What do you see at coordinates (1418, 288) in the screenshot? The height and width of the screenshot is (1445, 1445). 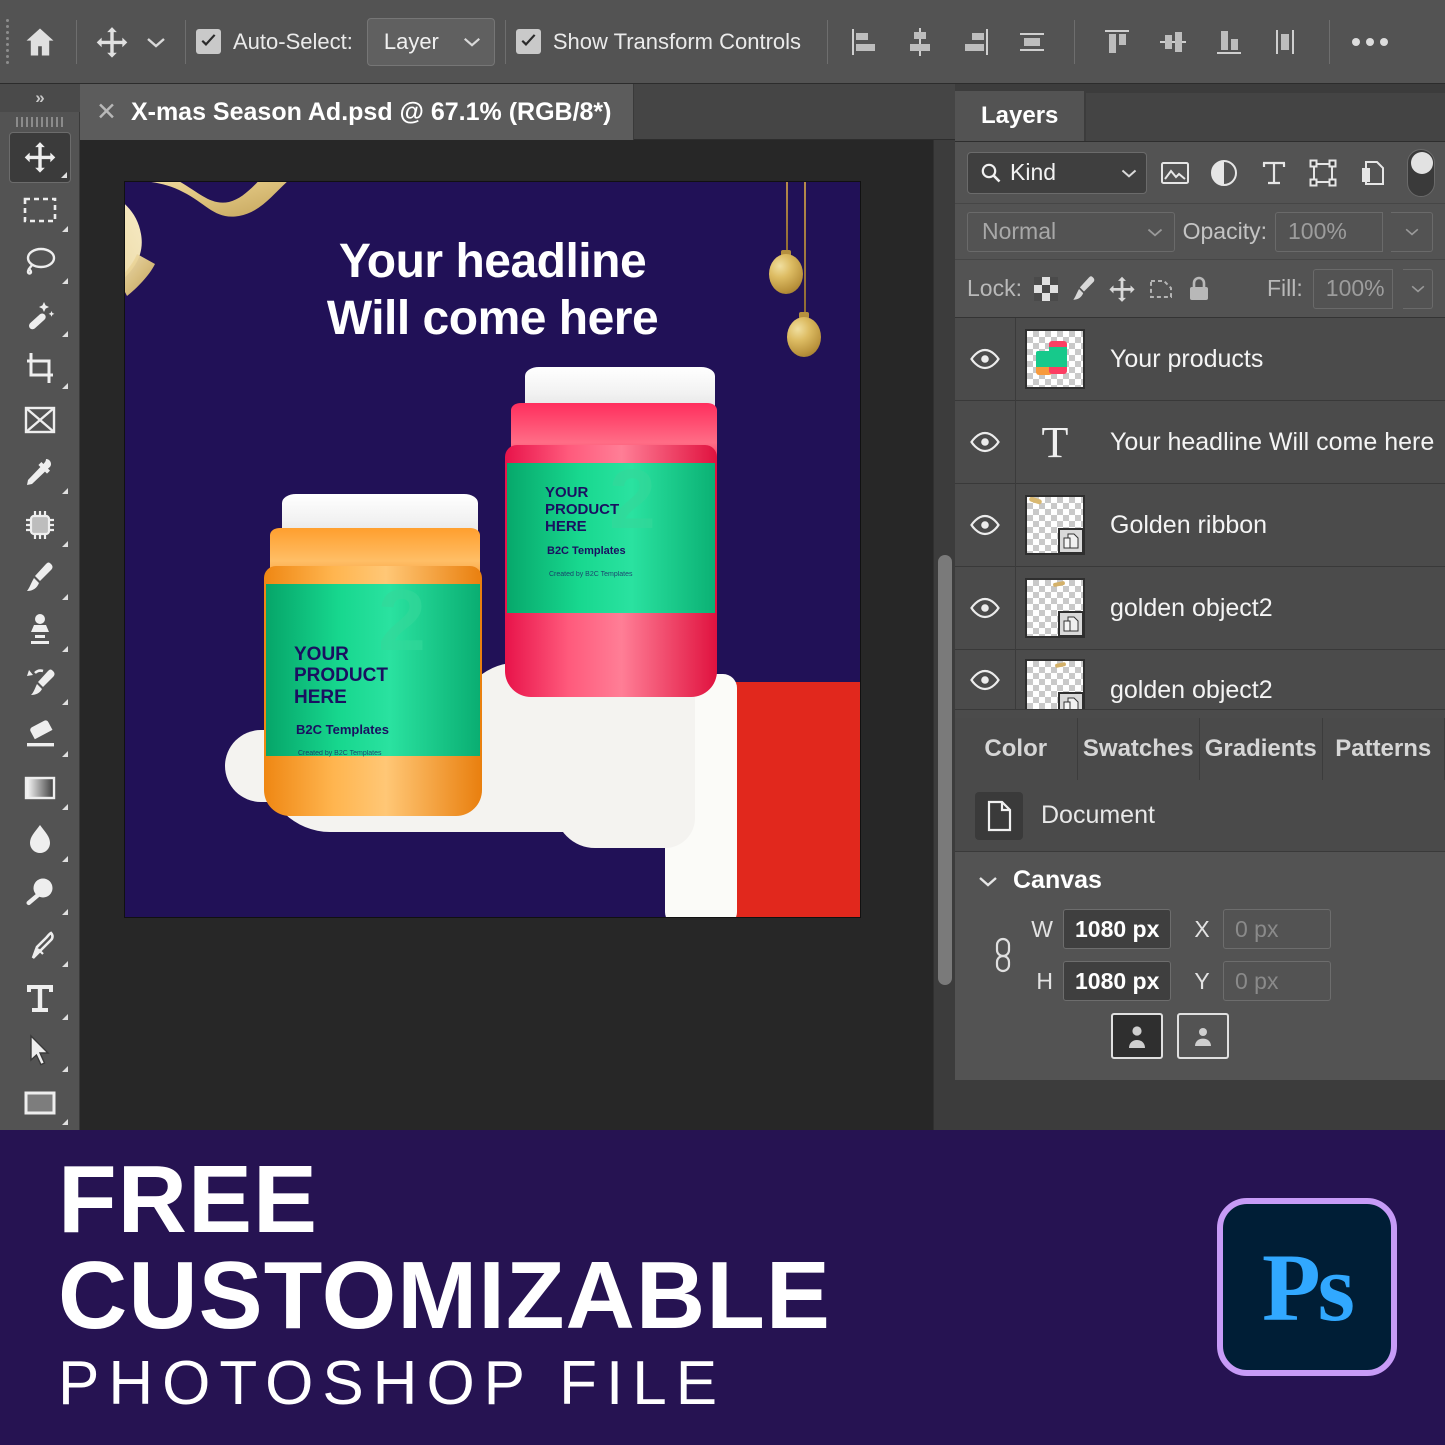 I see `fill-stepper` at bounding box center [1418, 288].